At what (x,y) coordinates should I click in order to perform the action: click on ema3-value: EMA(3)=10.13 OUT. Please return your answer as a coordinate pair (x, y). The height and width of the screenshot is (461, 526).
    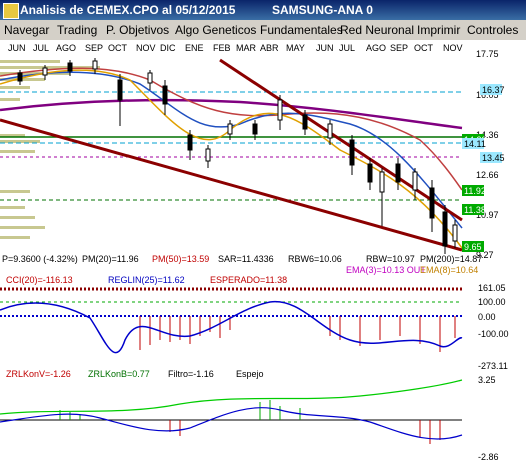
    Looking at the image, I should click on (386, 270).